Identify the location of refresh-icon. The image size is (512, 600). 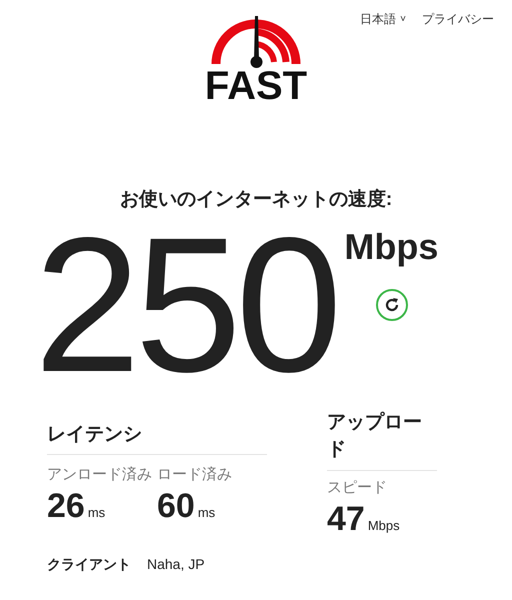
(392, 304).